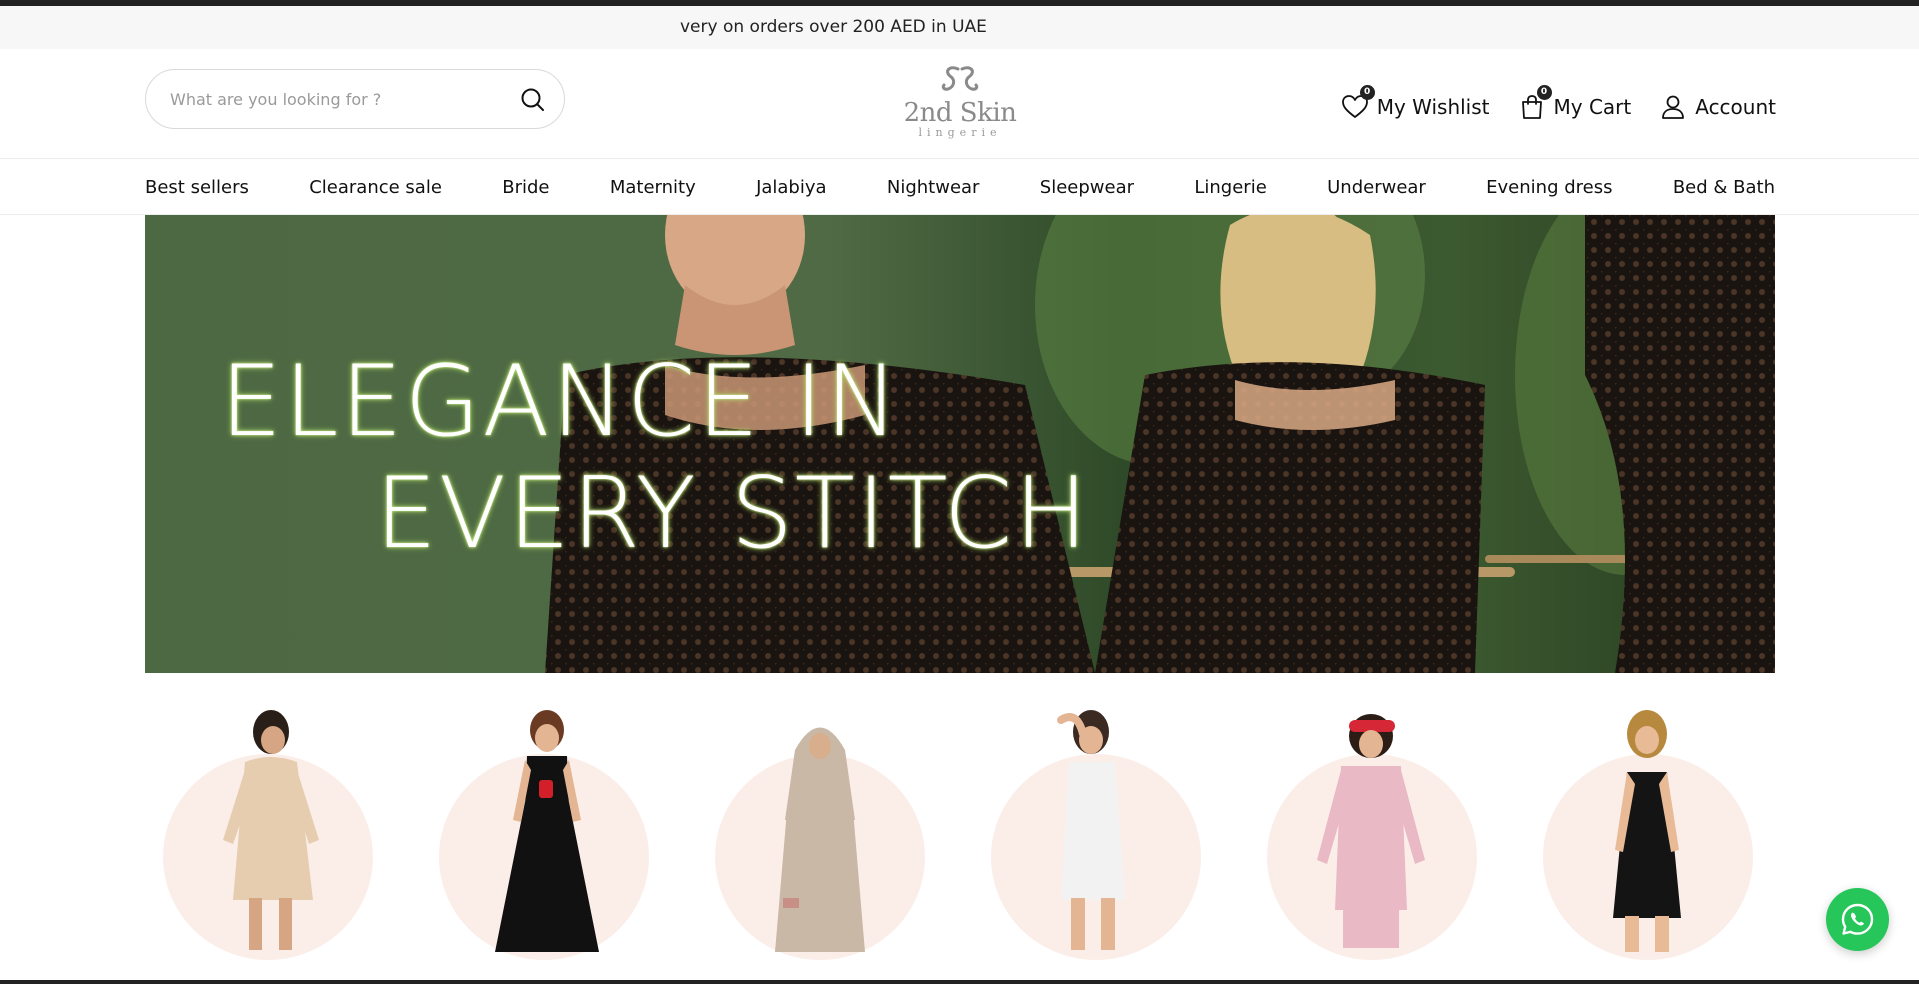 The width and height of the screenshot is (1919, 984). Describe the element at coordinates (1087, 187) in the screenshot. I see `nav-item-sleepwear: Sleepwear` at that location.